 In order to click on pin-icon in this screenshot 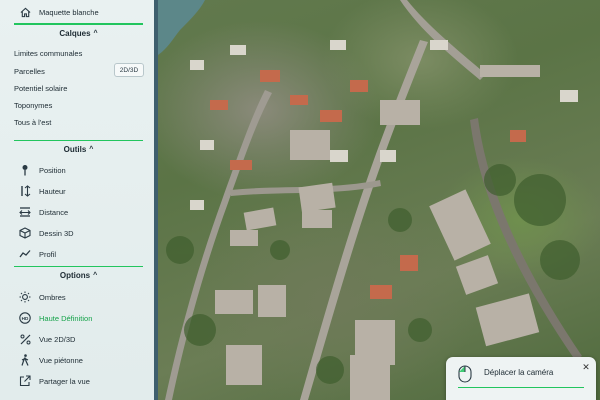, I will do `click(25, 170)`.